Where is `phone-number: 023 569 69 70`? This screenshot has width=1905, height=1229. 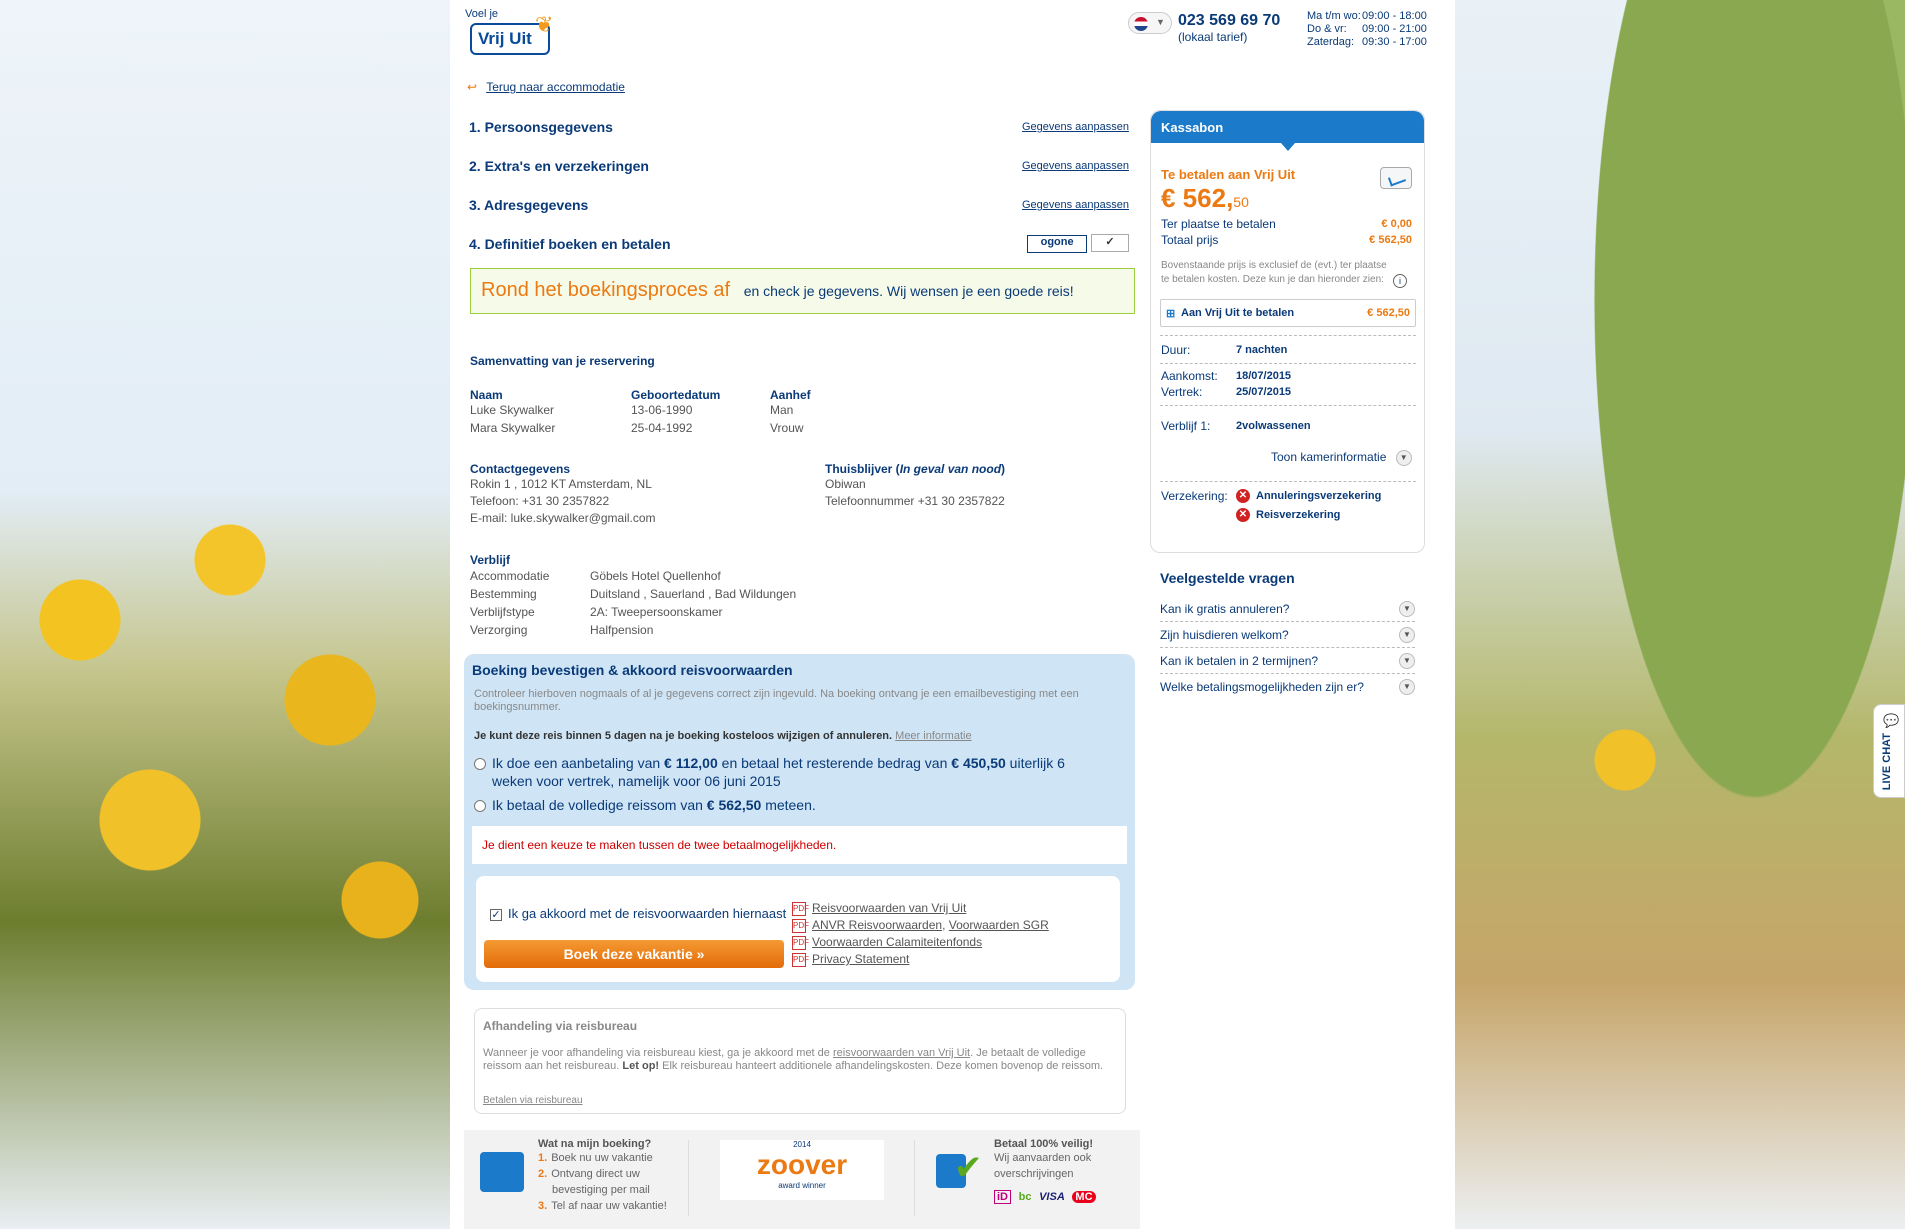 phone-number: 023 569 69 70 is located at coordinates (1229, 21).